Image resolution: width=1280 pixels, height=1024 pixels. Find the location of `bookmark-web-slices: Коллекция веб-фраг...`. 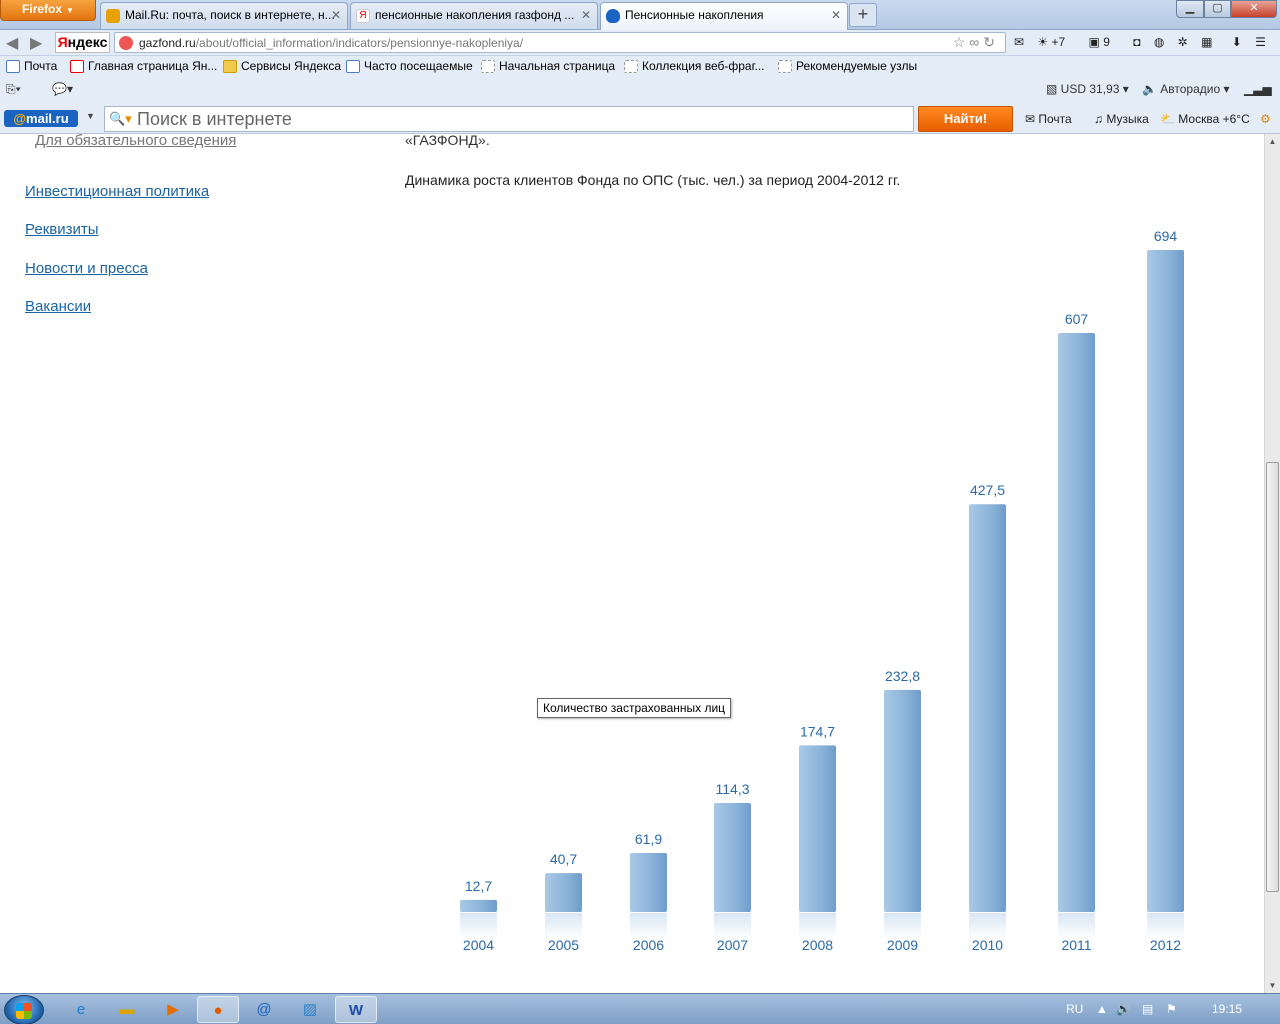

bookmark-web-slices: Коллекция веб-фраг... is located at coordinates (693, 66).